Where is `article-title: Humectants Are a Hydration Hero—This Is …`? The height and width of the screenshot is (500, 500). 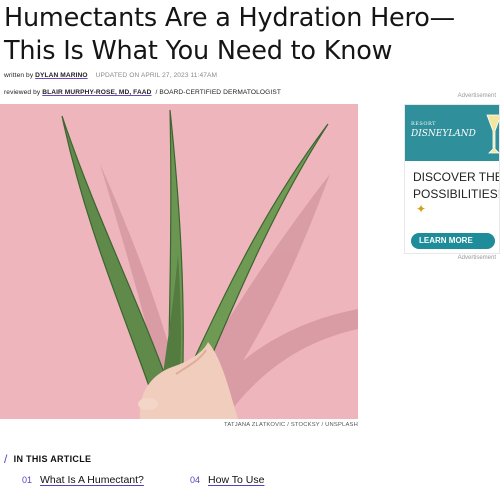
article-title: Humectants Are a Hydration Hero—This Is … is located at coordinates (229, 34).